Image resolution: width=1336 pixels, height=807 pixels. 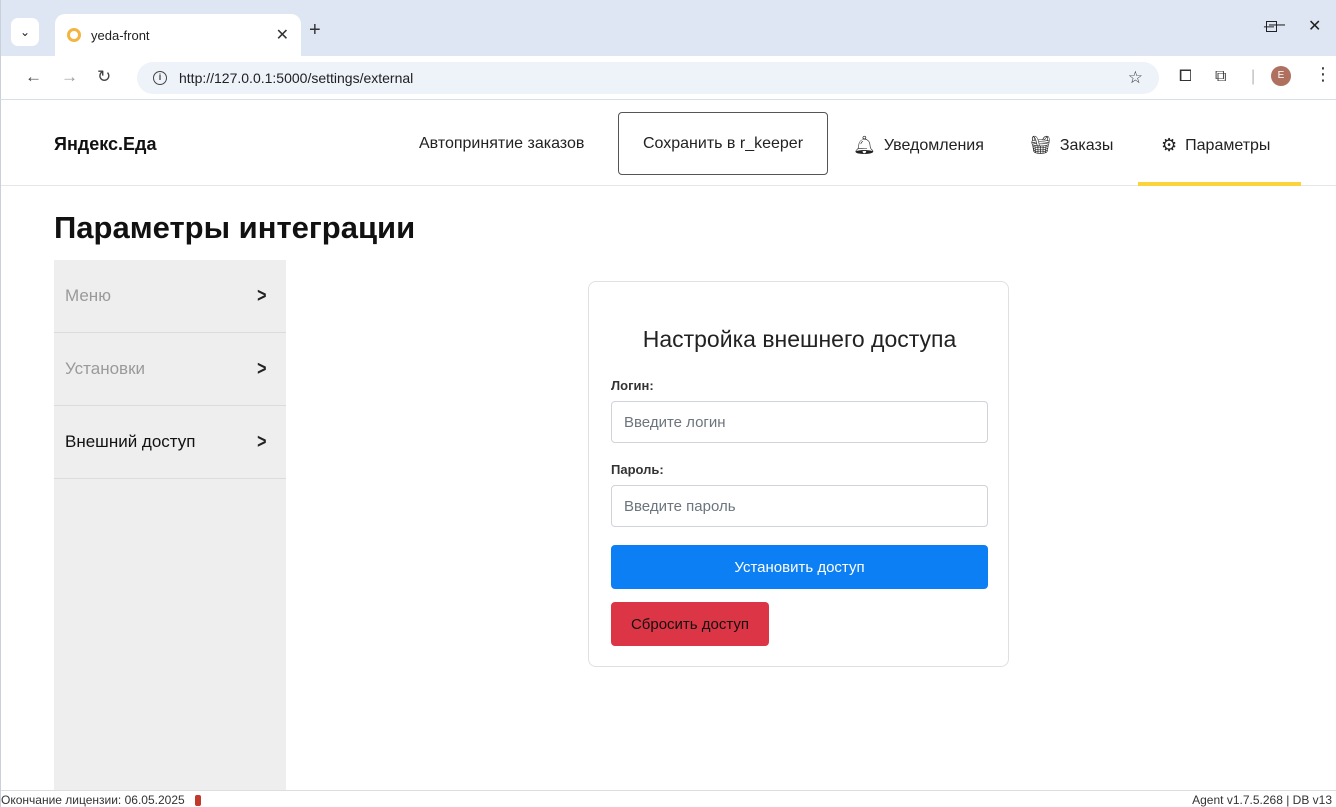 I want to click on tab-search-icon: ⌄, so click(x=25, y=32).